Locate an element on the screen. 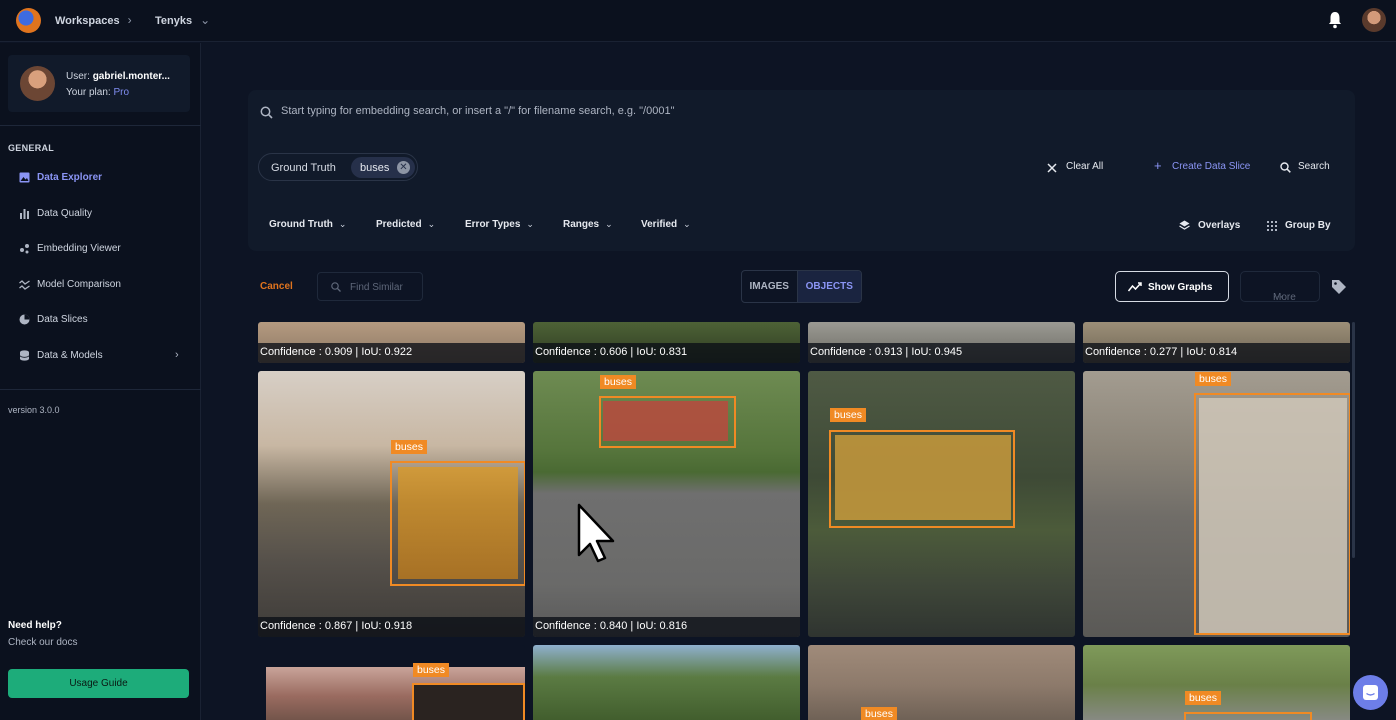  usage-guide-button: Usage Guide is located at coordinates (98, 683).